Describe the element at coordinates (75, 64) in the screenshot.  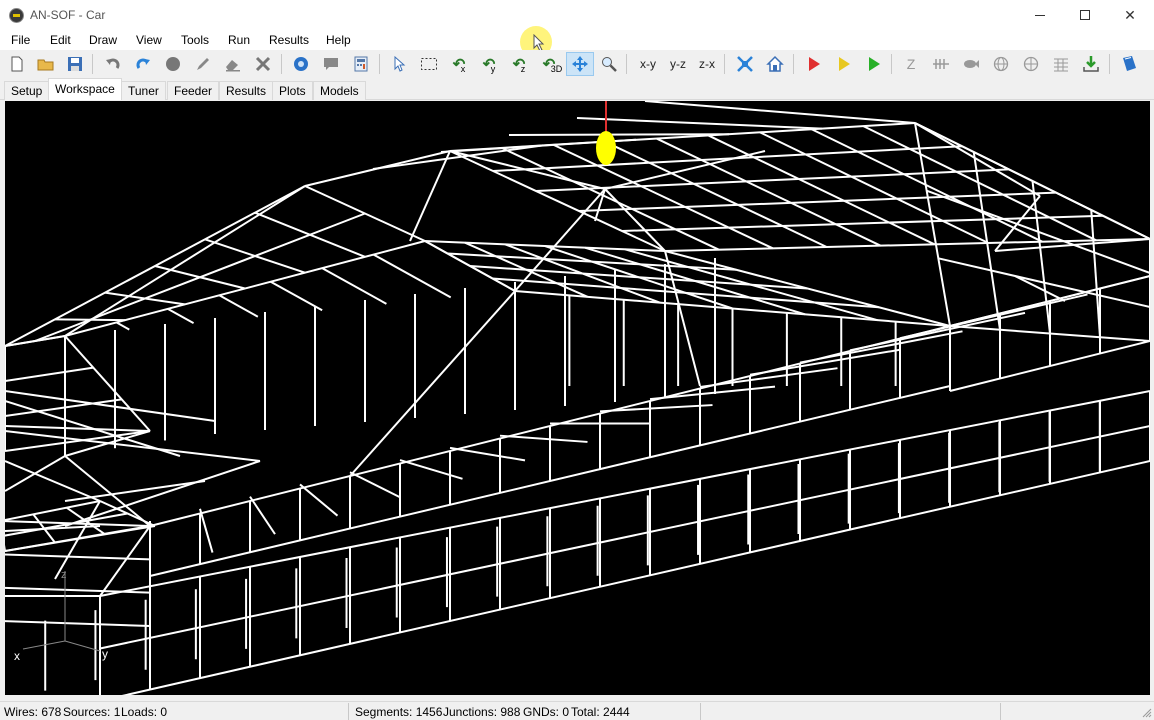
I see `save-button` at that location.